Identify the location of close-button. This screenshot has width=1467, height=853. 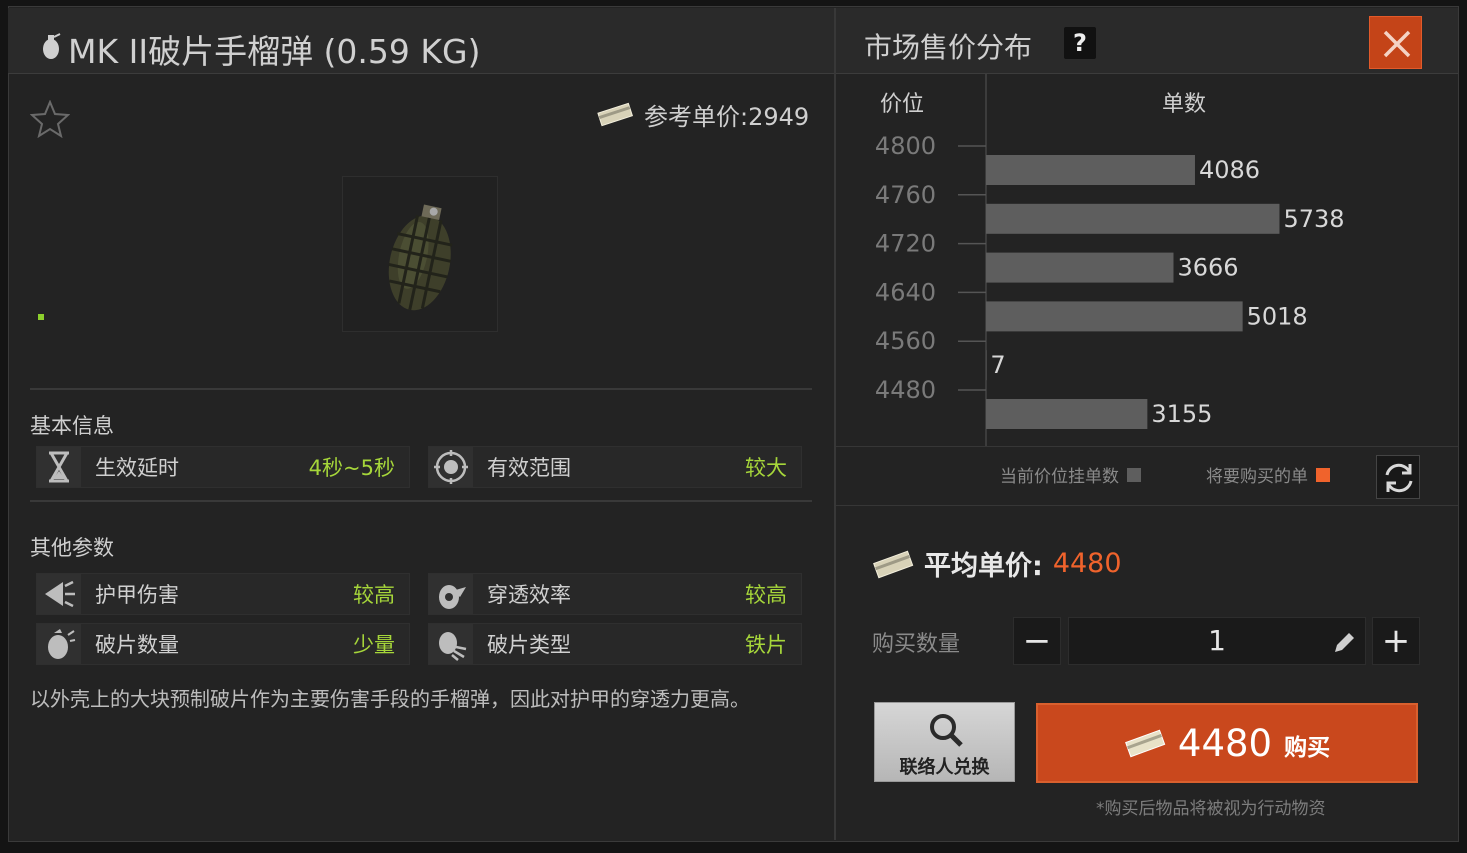
(1395, 42).